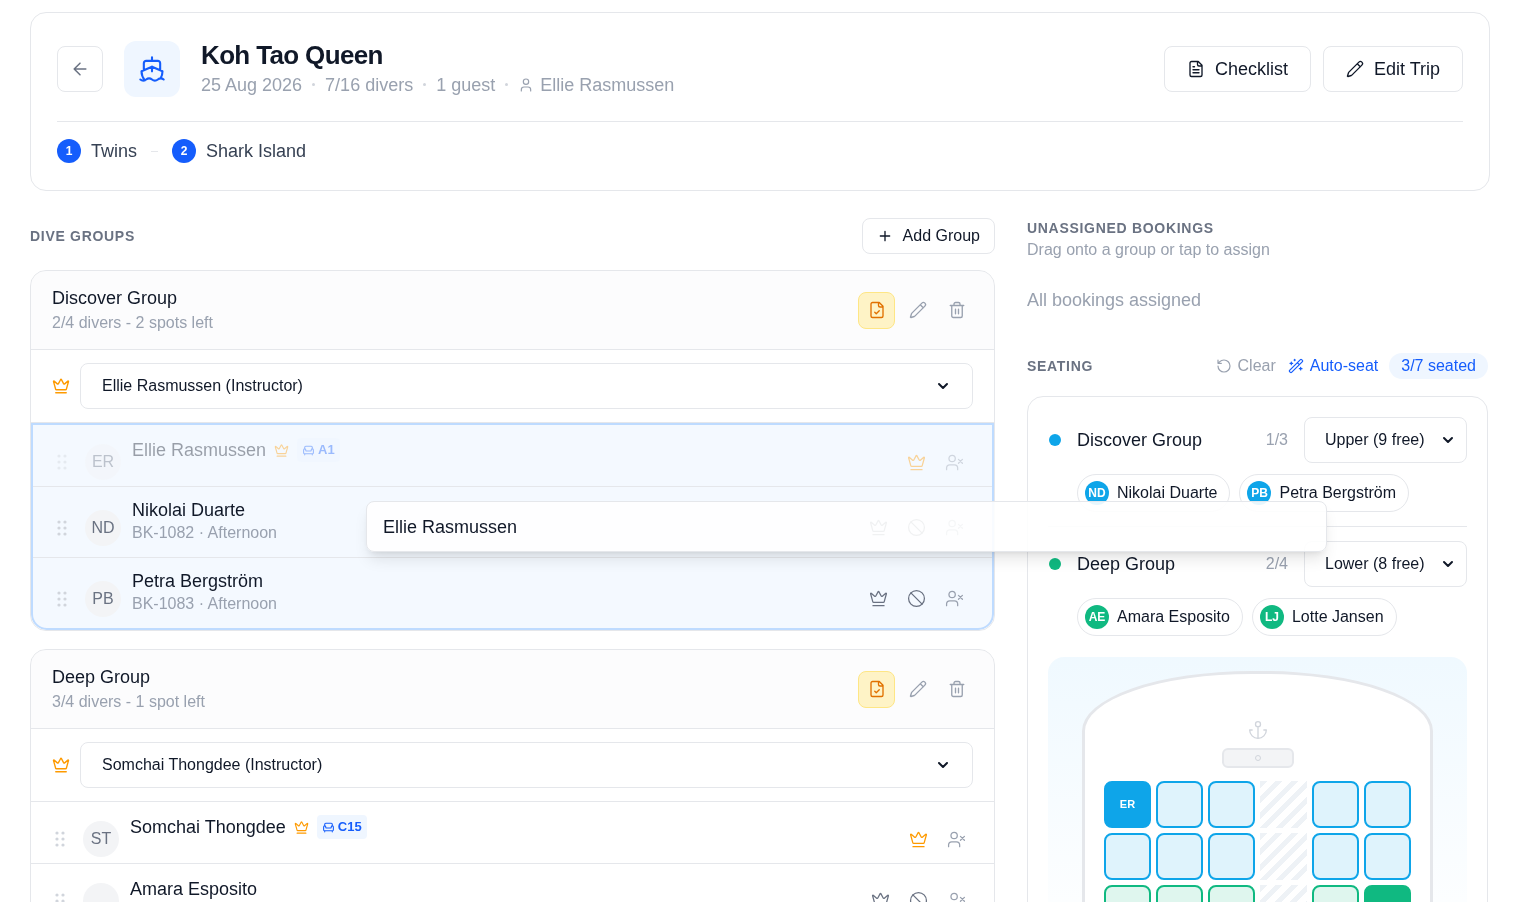 Image resolution: width=1520 pixels, height=902 pixels. I want to click on member-name: Nikolai Duarte, so click(189, 510).